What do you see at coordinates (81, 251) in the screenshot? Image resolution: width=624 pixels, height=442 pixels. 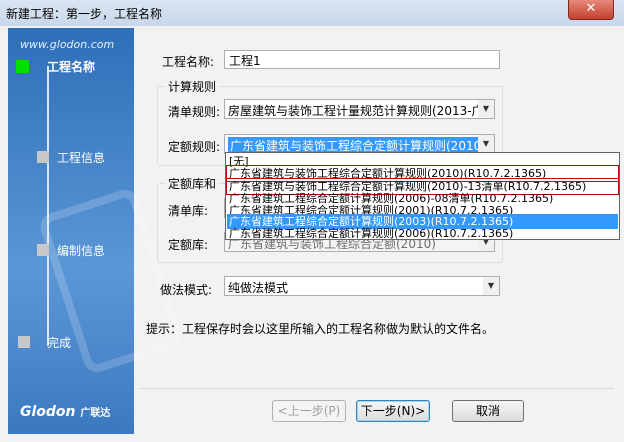 I see `step-label-compile-info: 编制信息` at bounding box center [81, 251].